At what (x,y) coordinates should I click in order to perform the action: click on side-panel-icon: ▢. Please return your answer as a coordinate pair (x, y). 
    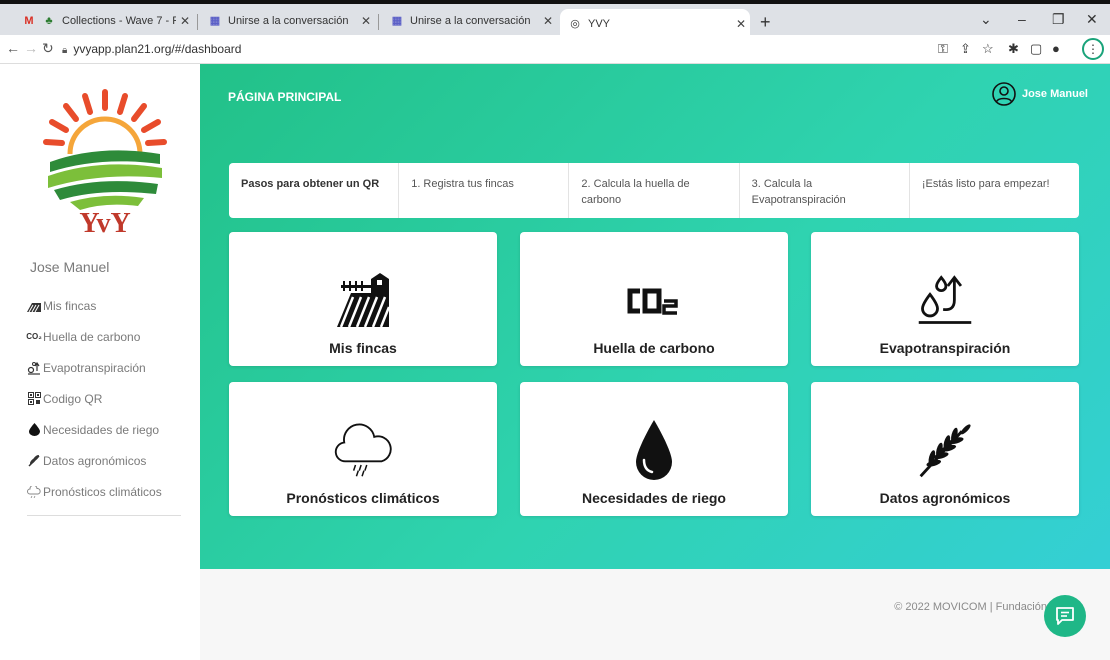
    Looking at the image, I should click on (1036, 49).